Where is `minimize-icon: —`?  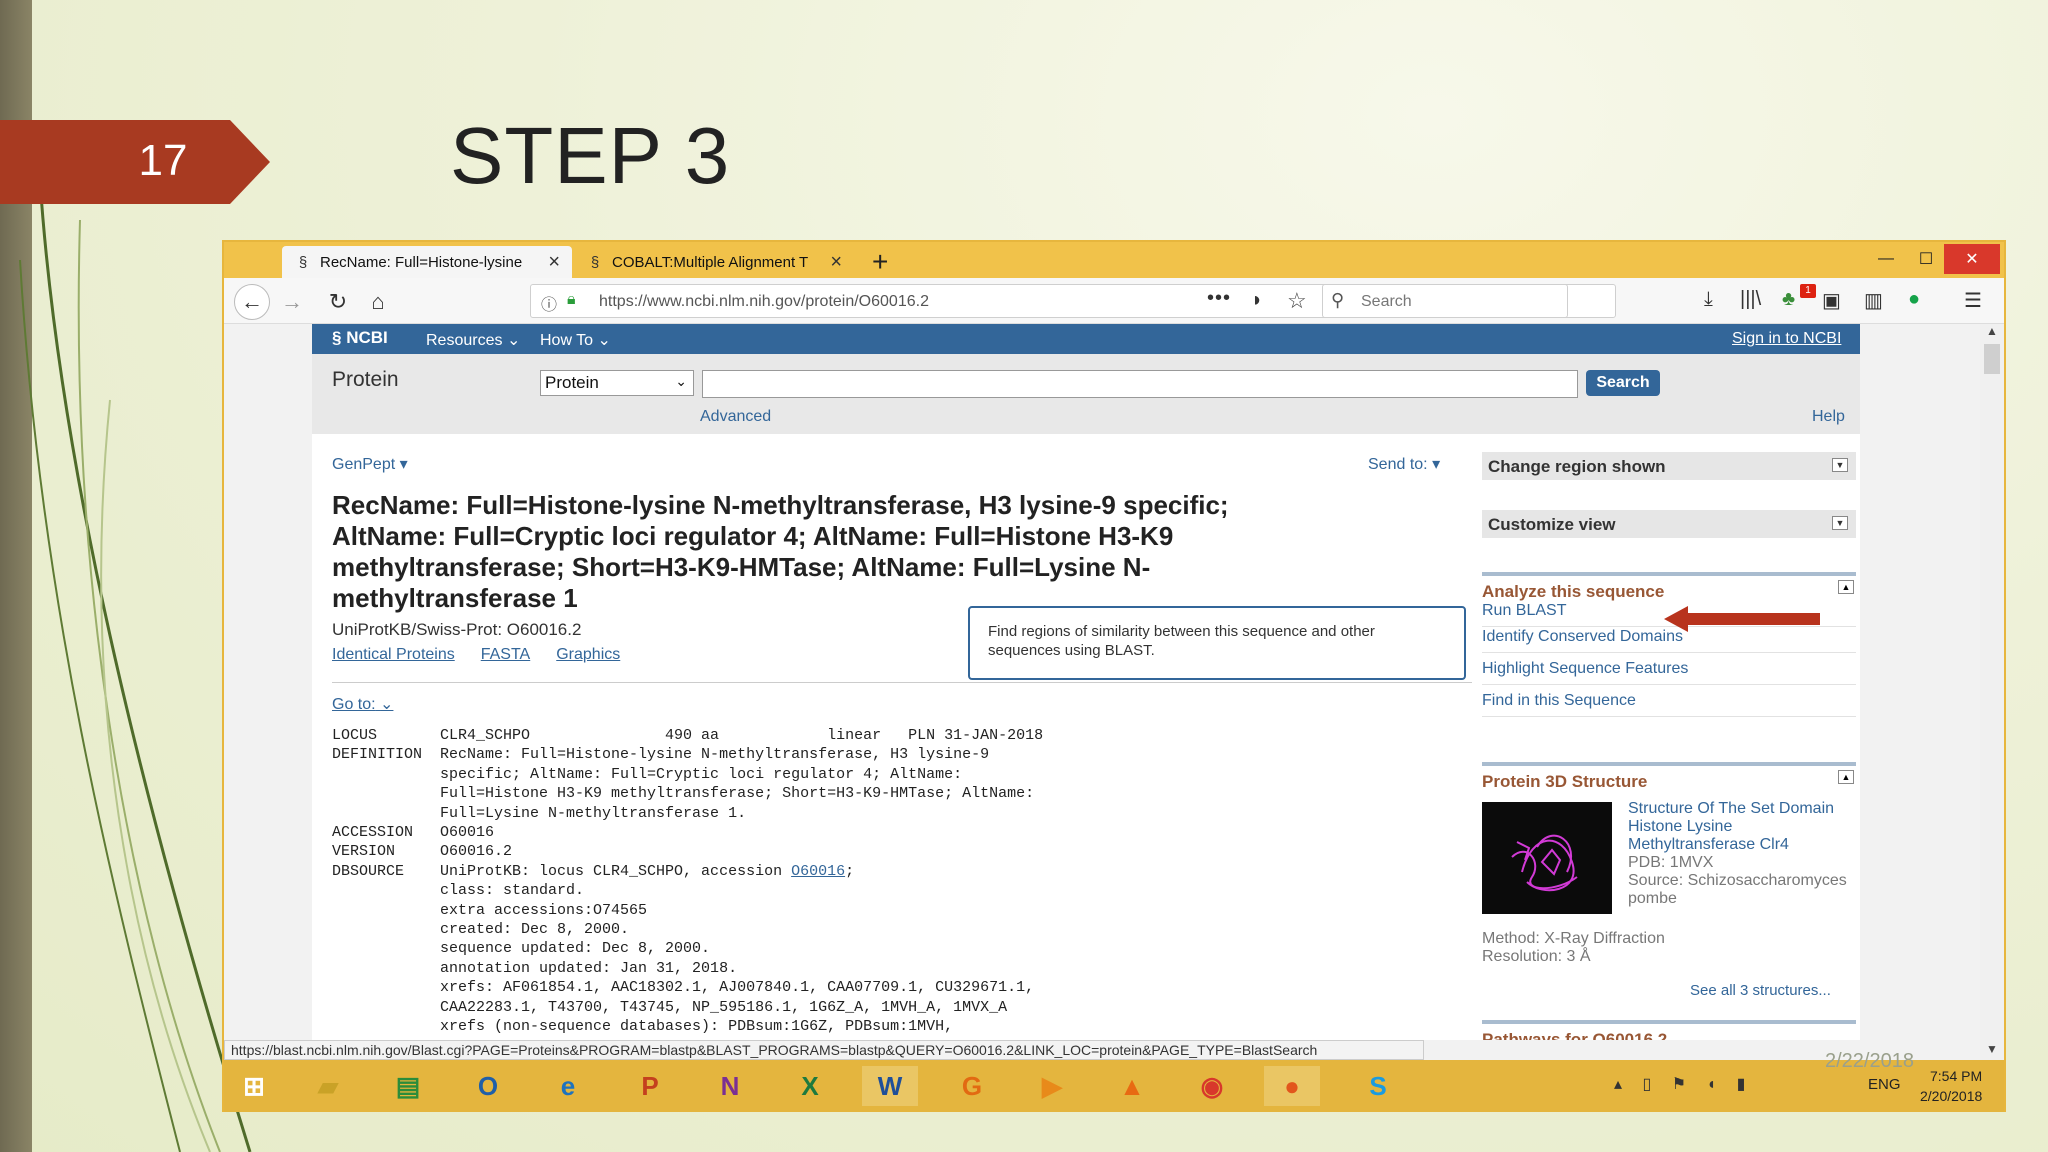
minimize-icon: — is located at coordinates (1886, 259).